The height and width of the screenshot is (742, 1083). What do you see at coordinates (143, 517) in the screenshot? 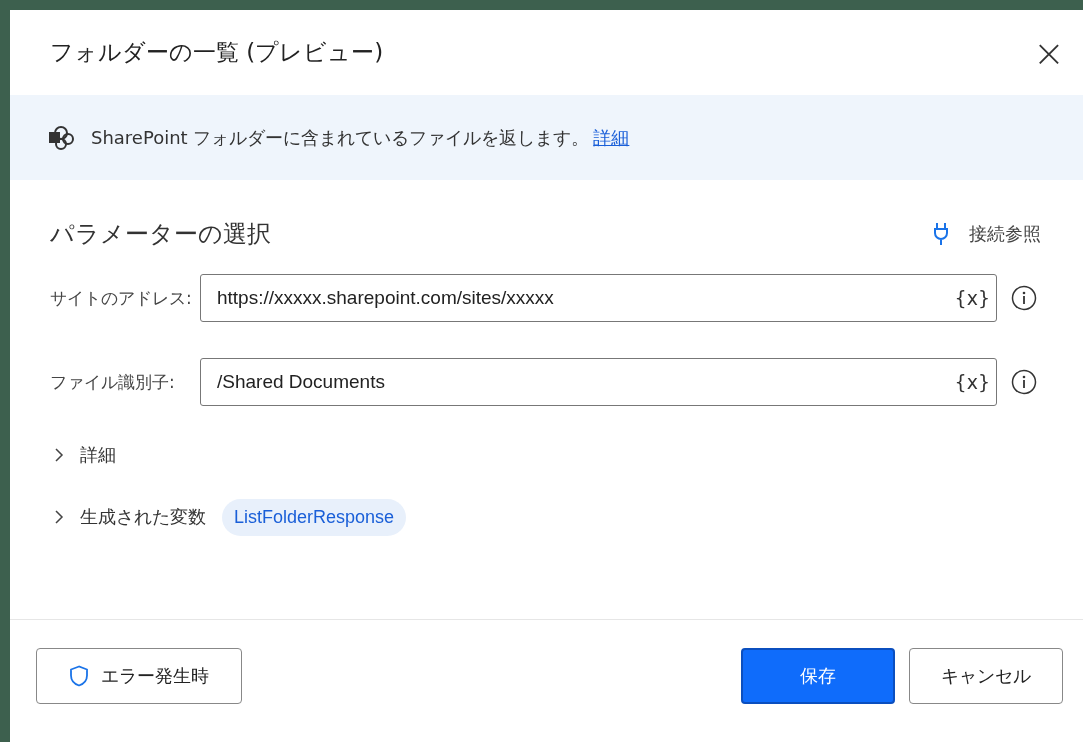
I see `expander-label: 生成された変数` at bounding box center [143, 517].